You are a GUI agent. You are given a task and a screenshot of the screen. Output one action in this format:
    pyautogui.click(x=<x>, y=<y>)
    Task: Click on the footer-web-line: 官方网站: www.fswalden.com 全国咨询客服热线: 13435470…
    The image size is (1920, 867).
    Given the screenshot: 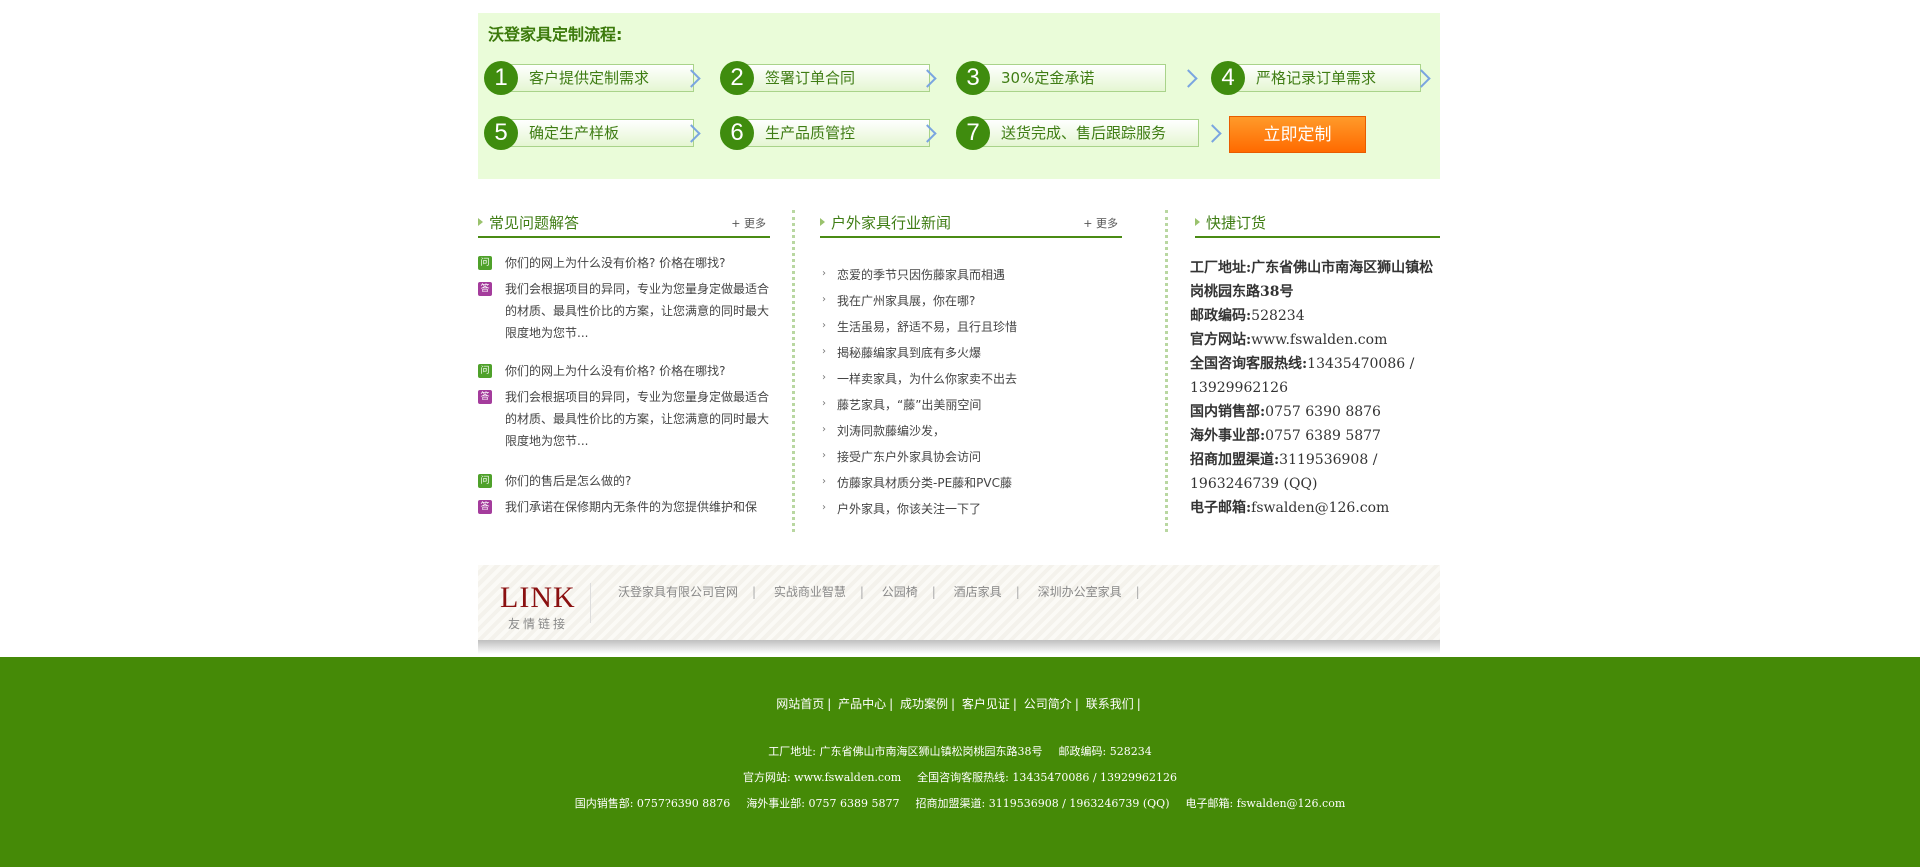 What is the action you would take?
    pyautogui.click(x=960, y=777)
    